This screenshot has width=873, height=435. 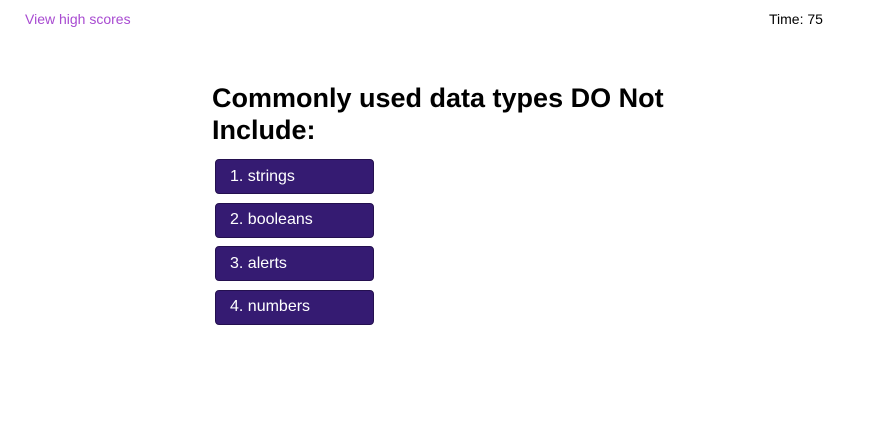 I want to click on timer-display: Time: 75, so click(x=796, y=19).